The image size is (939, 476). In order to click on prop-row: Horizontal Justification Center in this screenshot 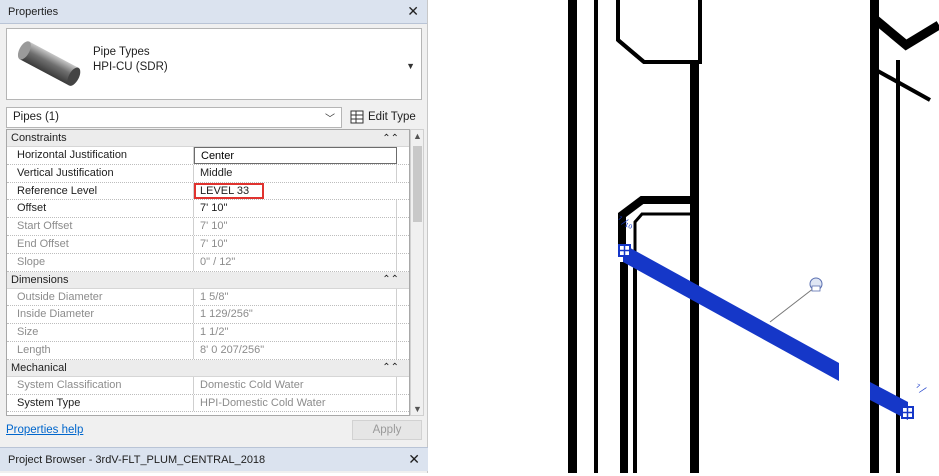, I will do `click(208, 156)`.